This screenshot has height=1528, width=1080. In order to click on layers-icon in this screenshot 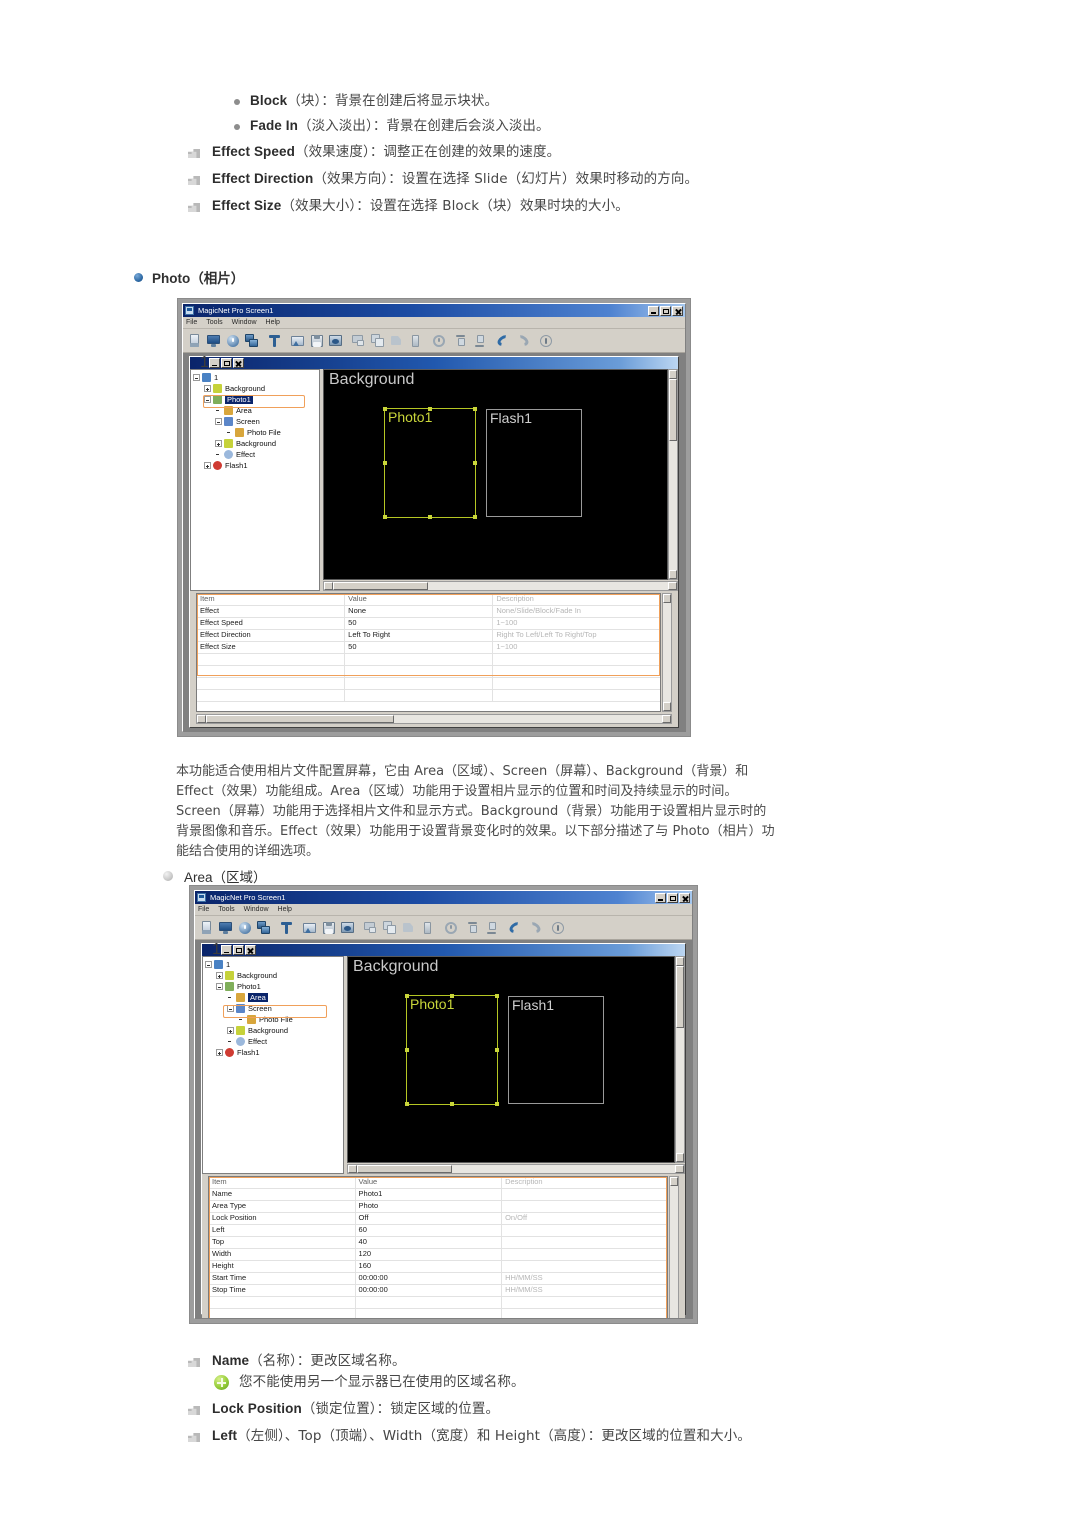, I will do `click(263, 927)`.